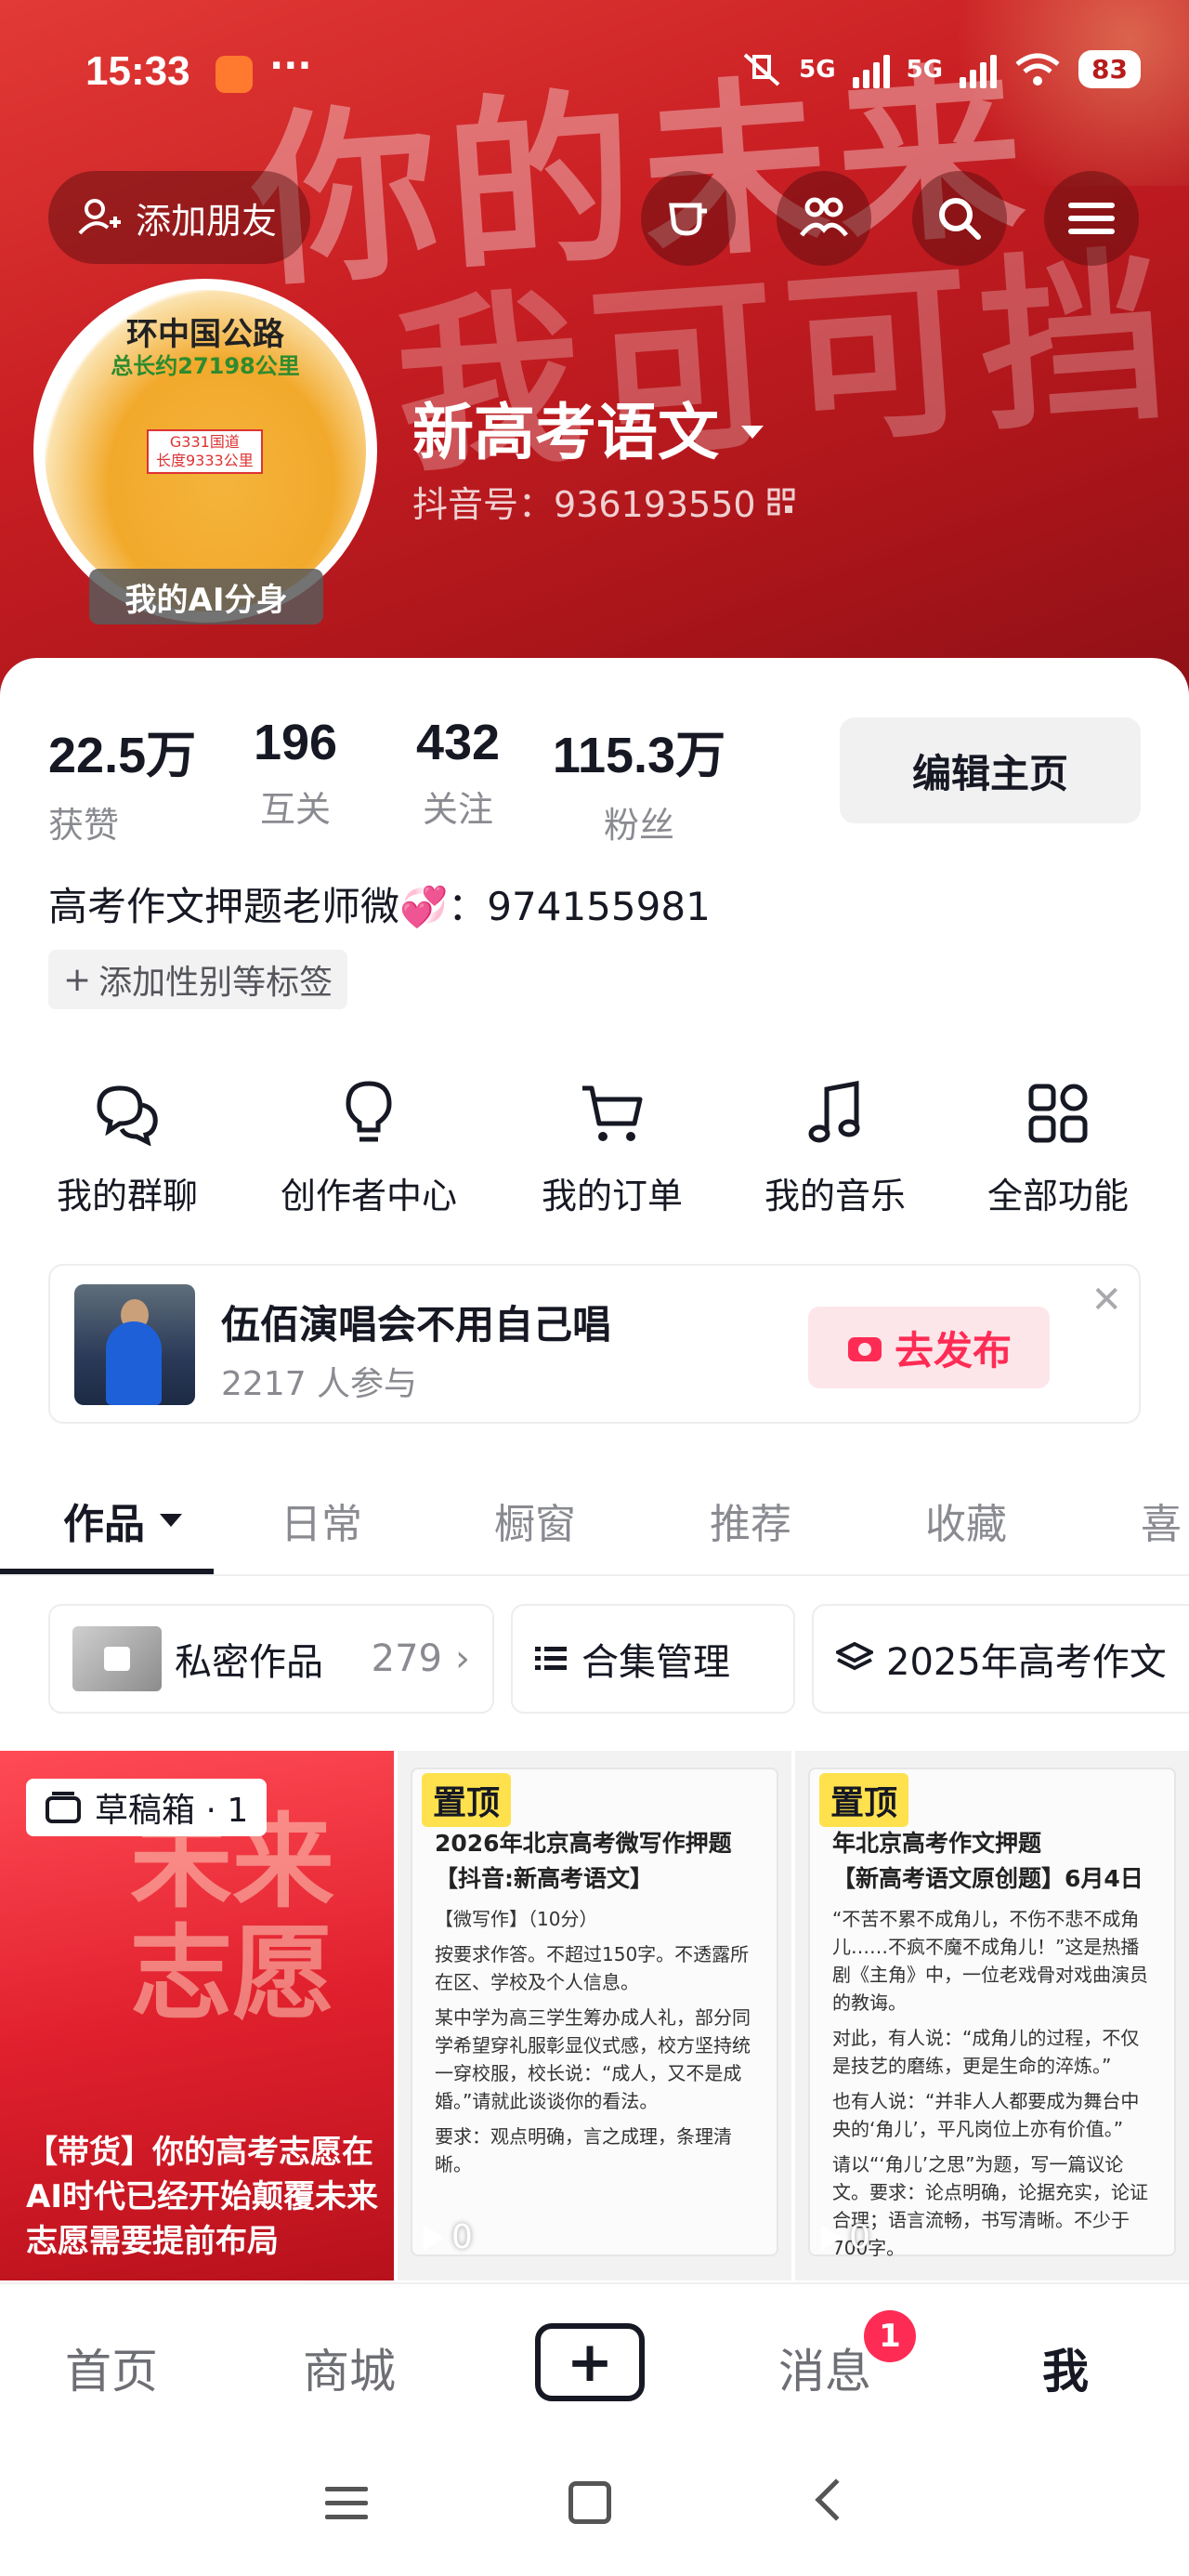  Describe the element at coordinates (380, 906) in the screenshot. I see `bio-text: 高考作文押题老师微💞：974155981` at that location.